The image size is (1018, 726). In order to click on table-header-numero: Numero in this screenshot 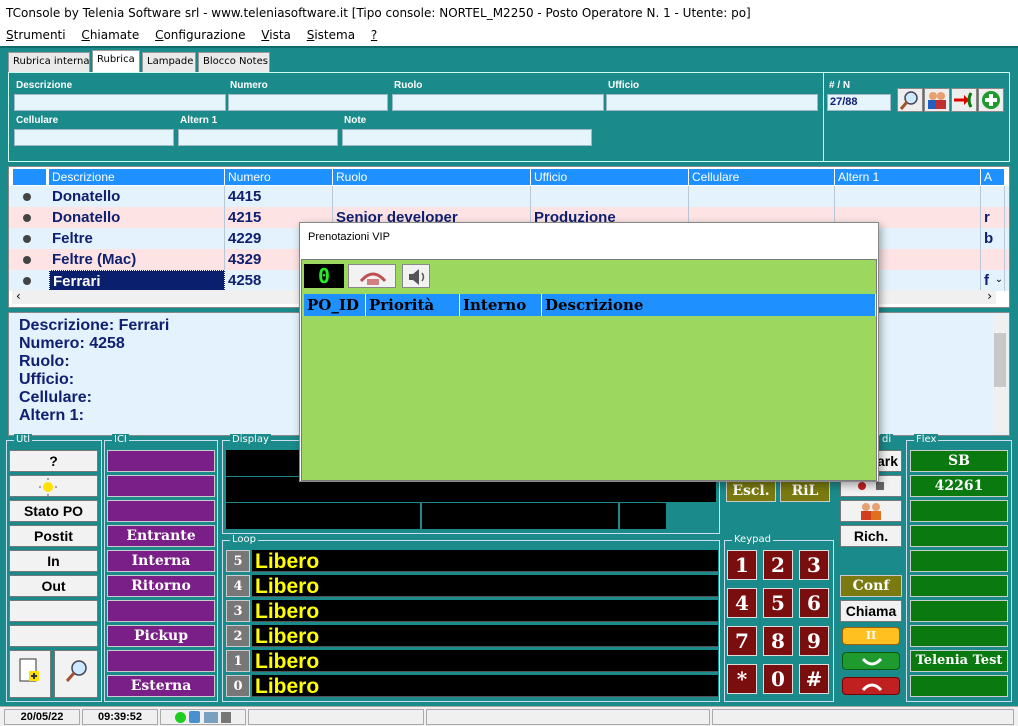, I will do `click(279, 177)`.